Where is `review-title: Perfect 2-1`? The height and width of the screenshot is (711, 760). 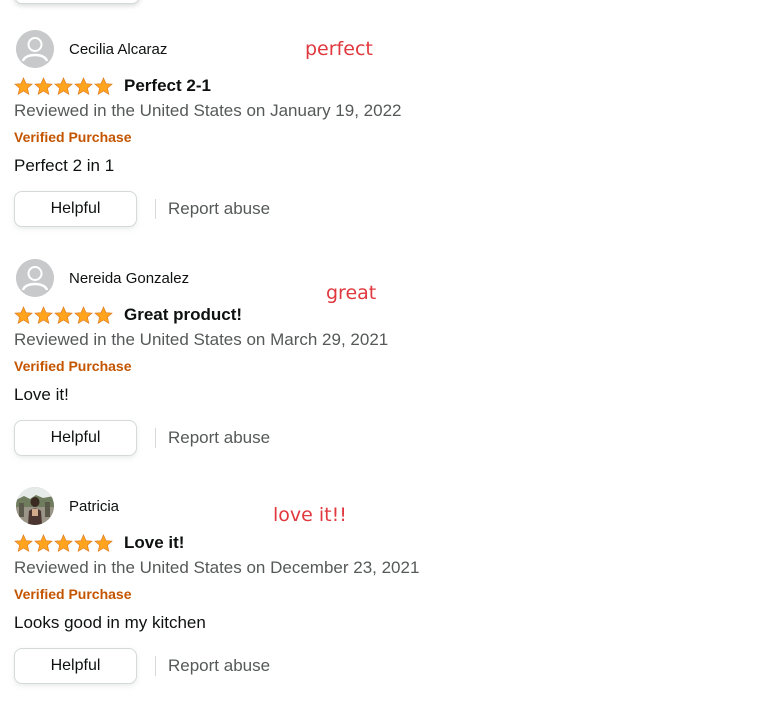 review-title: Perfect 2-1 is located at coordinates (167, 86).